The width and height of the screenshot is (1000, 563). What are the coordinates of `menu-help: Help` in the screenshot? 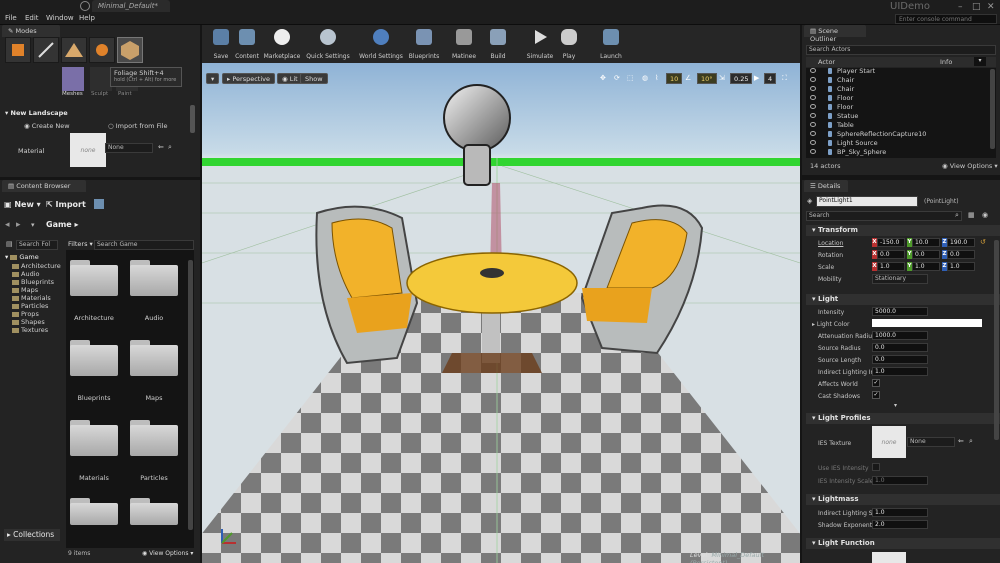 It's located at (87, 18).